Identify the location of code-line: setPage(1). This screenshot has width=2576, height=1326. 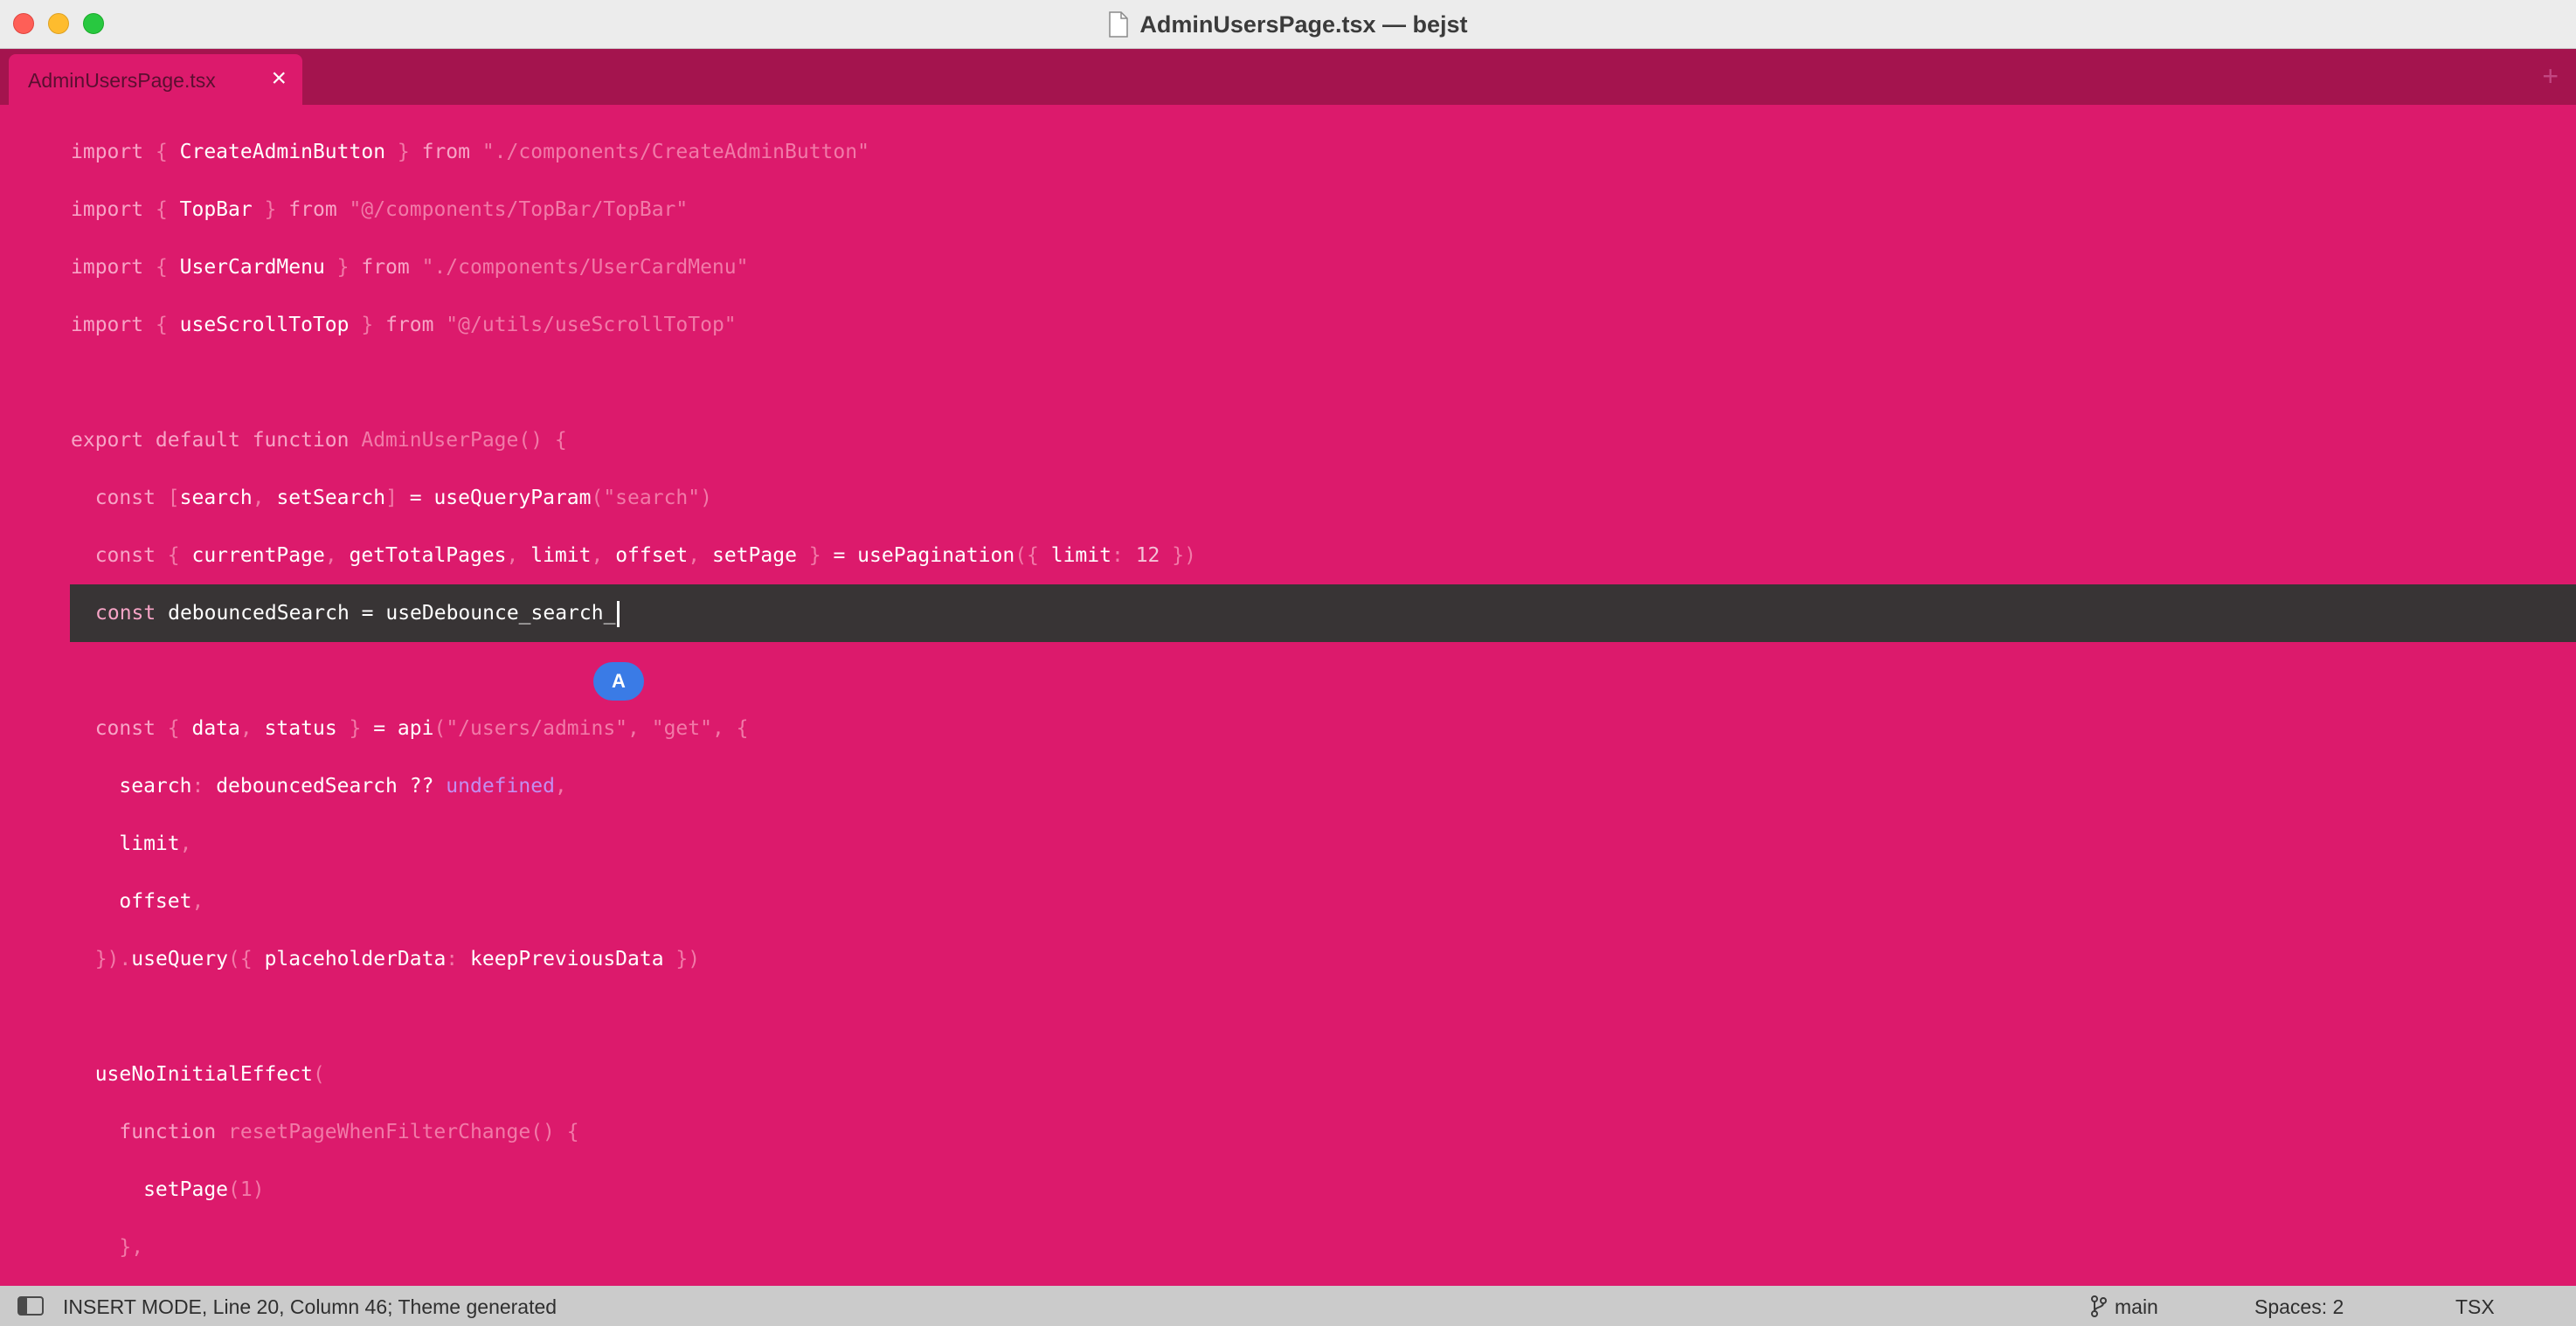
(168, 1189).